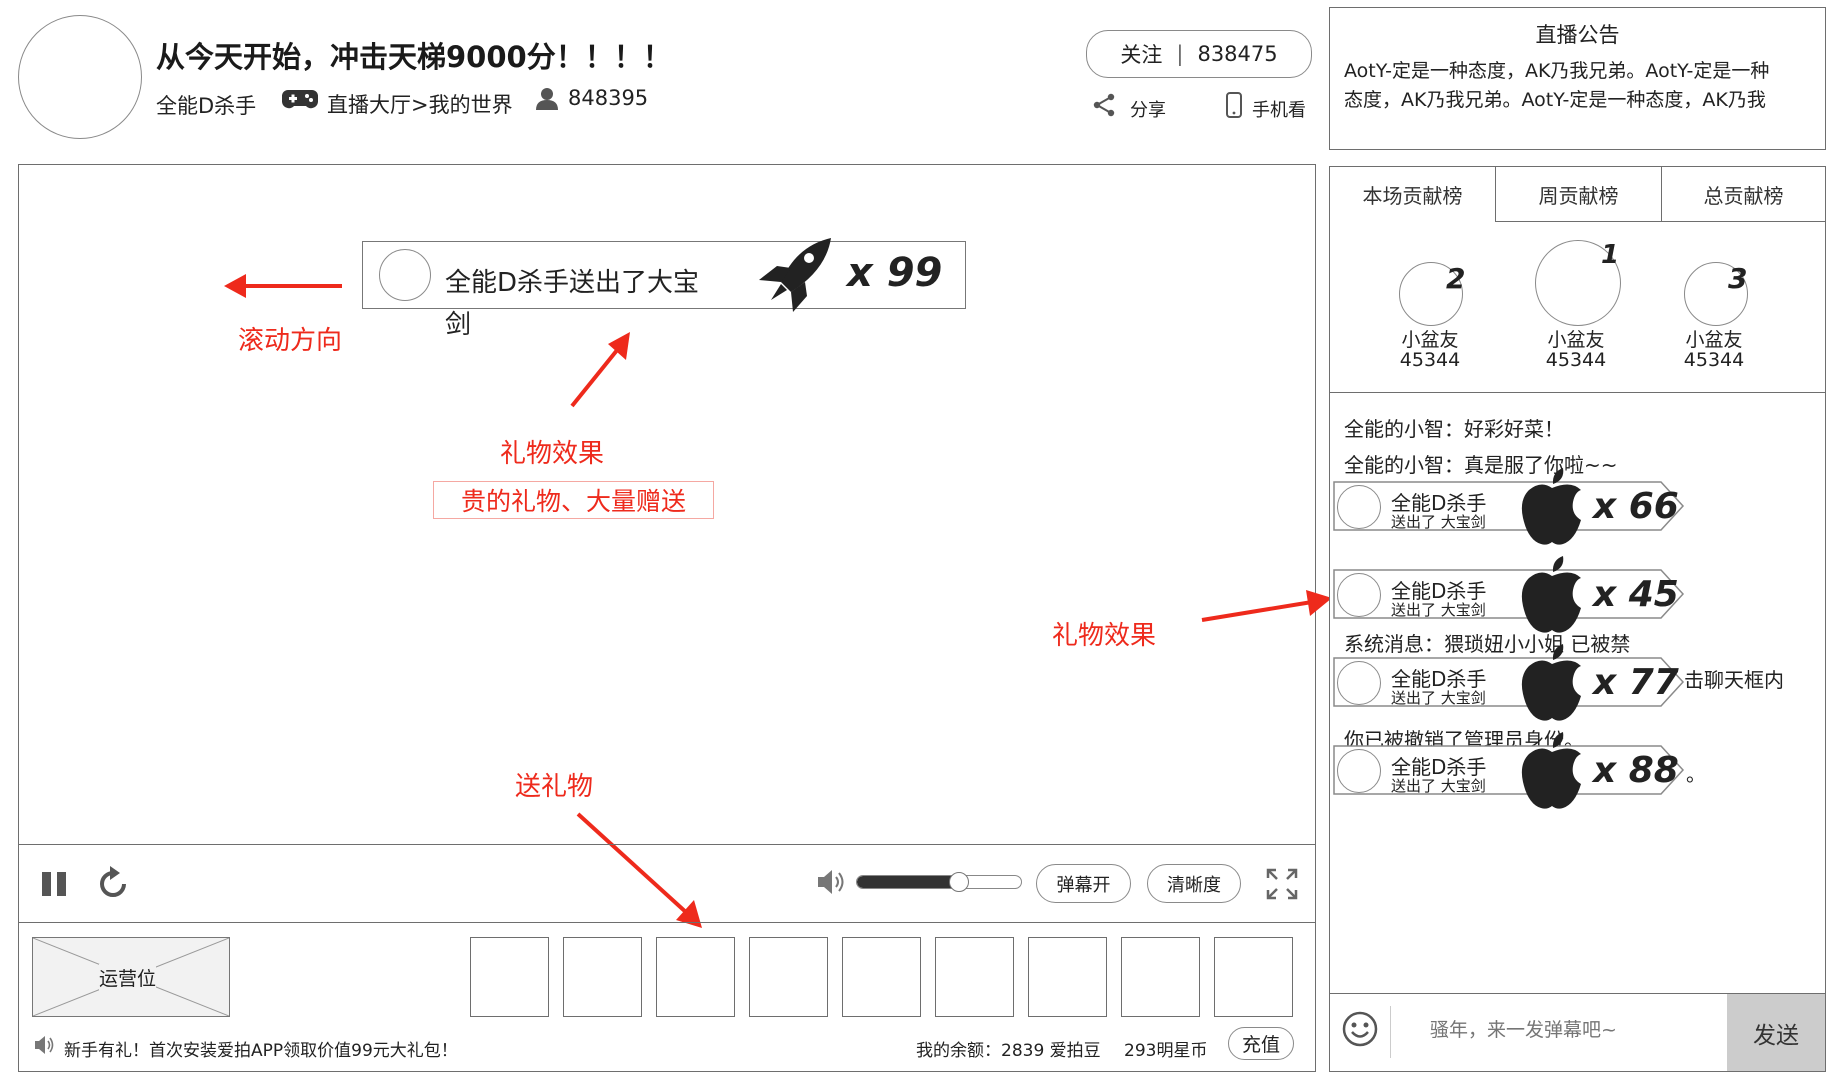 This screenshot has width=1830, height=1080. I want to click on quality-label: 清晰度, so click(1194, 885).